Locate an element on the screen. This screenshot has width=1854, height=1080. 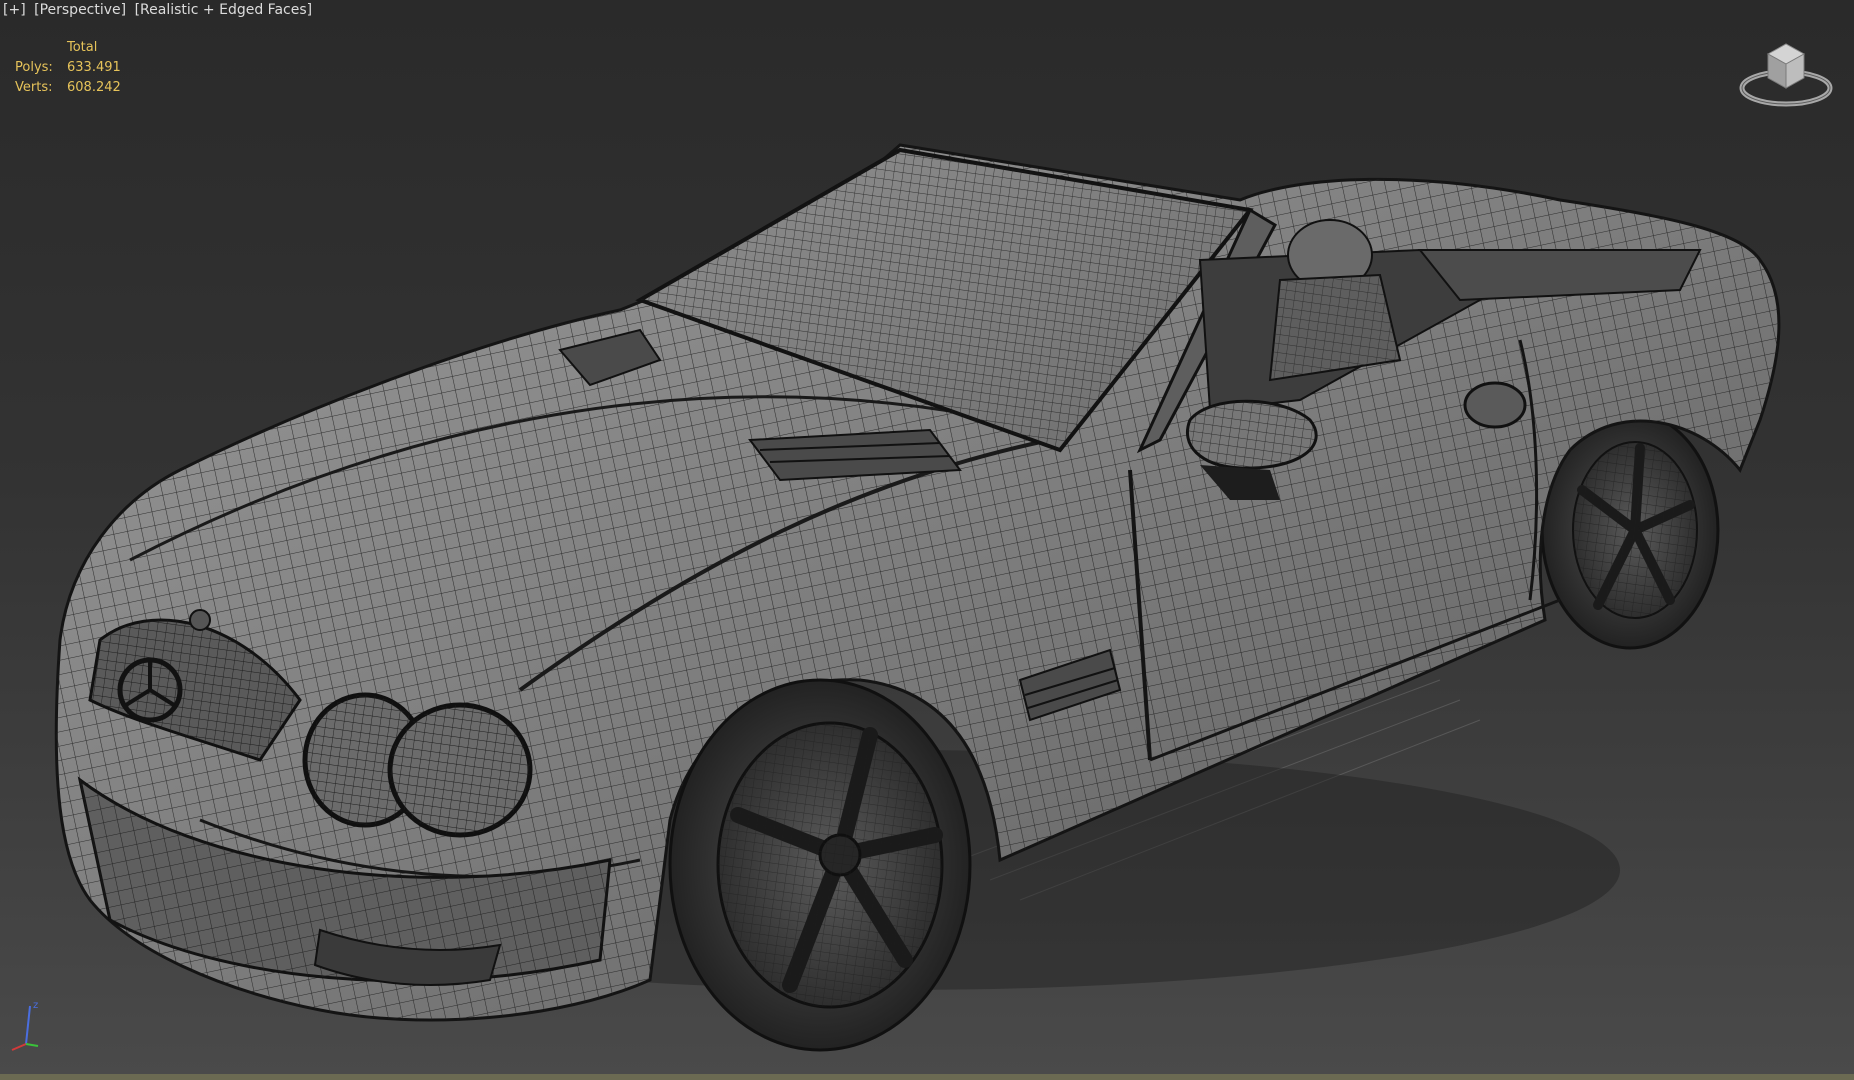
viewcube-icon is located at coordinates (1786, 73).